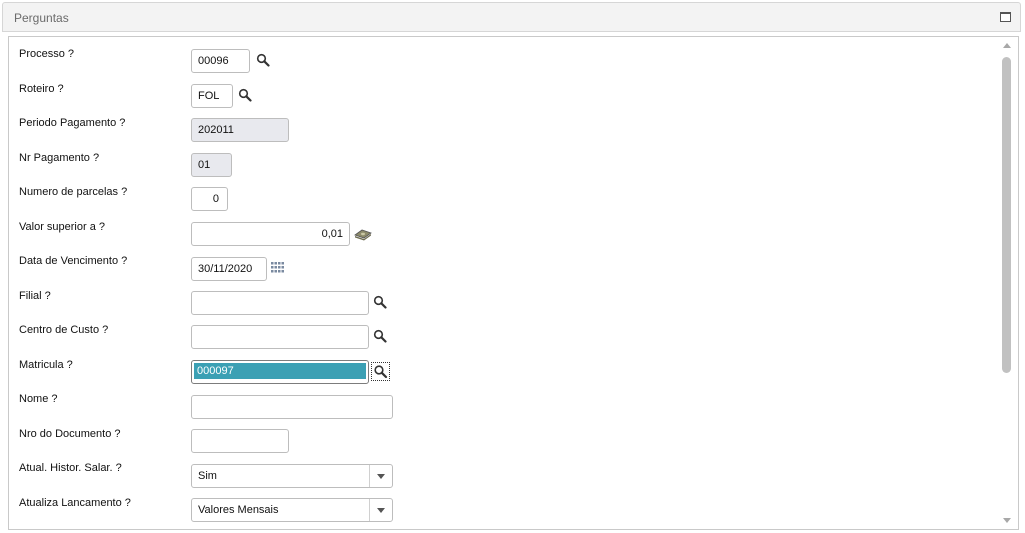 The width and height of the screenshot is (1025, 533). What do you see at coordinates (212, 96) in the screenshot?
I see `roteiro-input: FOL` at bounding box center [212, 96].